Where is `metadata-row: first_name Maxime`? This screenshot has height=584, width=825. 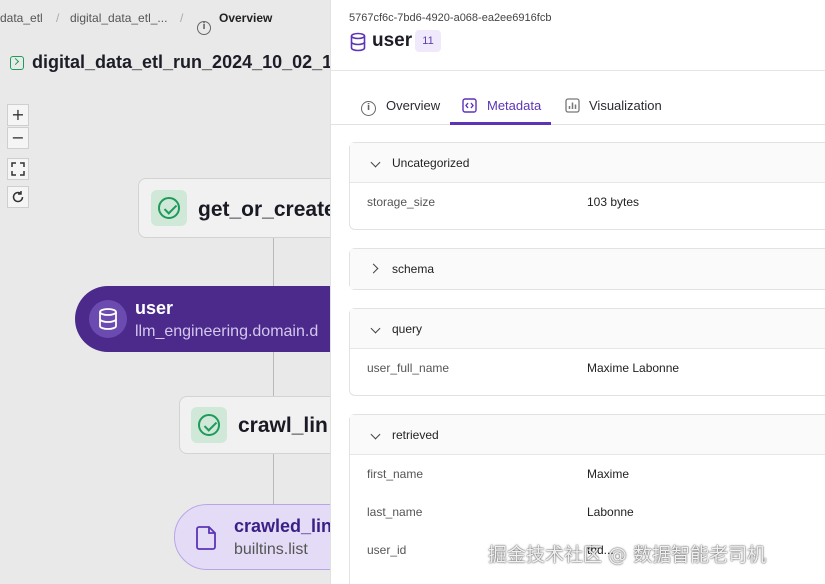 metadata-row: first_name Maxime is located at coordinates (587, 474).